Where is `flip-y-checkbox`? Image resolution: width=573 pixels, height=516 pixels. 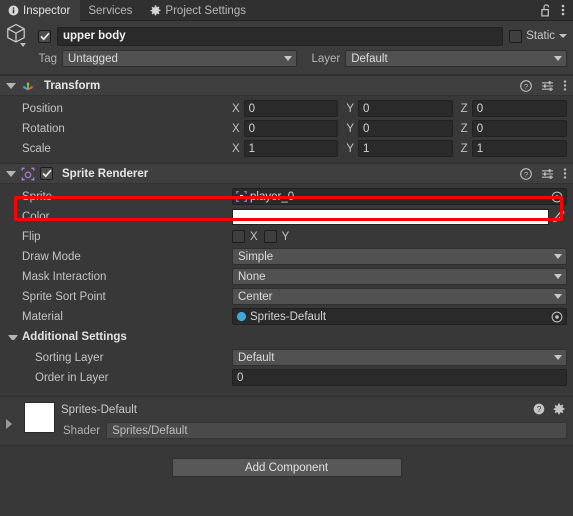
flip-y-checkbox is located at coordinates (270, 236).